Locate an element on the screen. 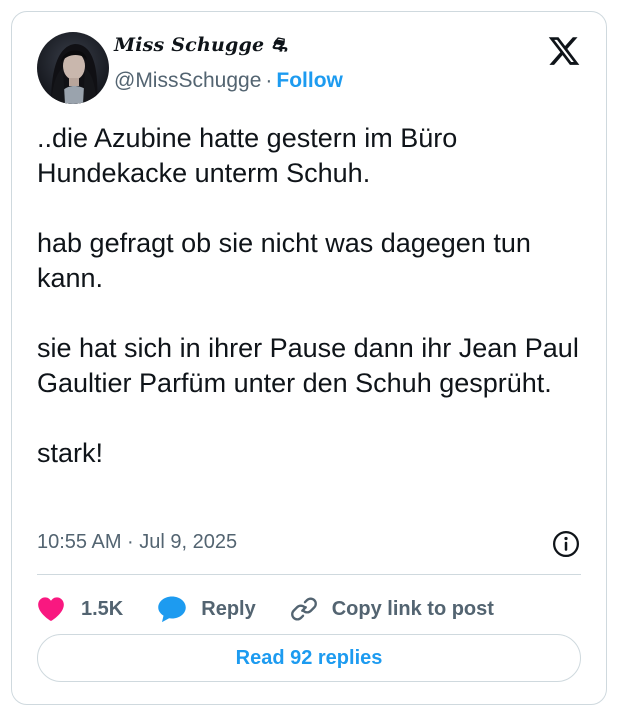 This screenshot has width=620, height=718. speech-bubble-icon is located at coordinates (172, 609).